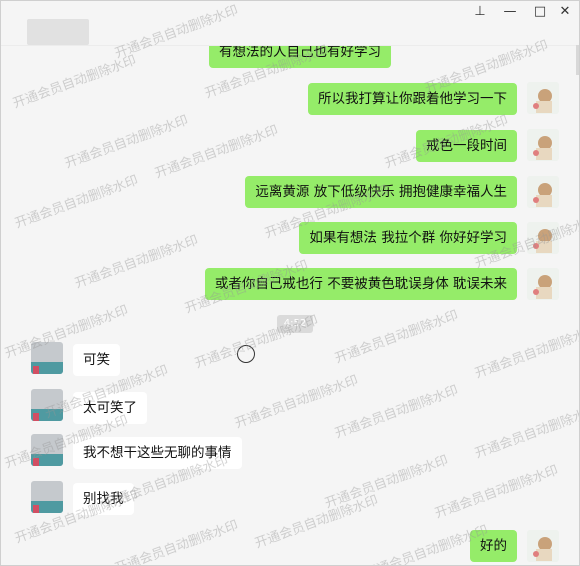 This screenshot has width=580, height=566. I want to click on message-incoming: 太可笑了, so click(110, 408).